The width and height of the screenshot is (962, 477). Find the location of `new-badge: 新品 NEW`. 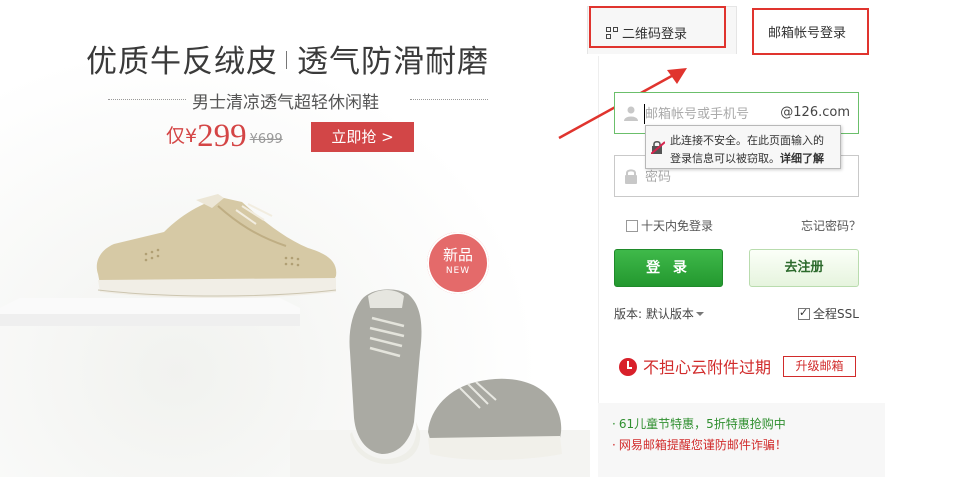

new-badge: 新品 NEW is located at coordinates (458, 263).